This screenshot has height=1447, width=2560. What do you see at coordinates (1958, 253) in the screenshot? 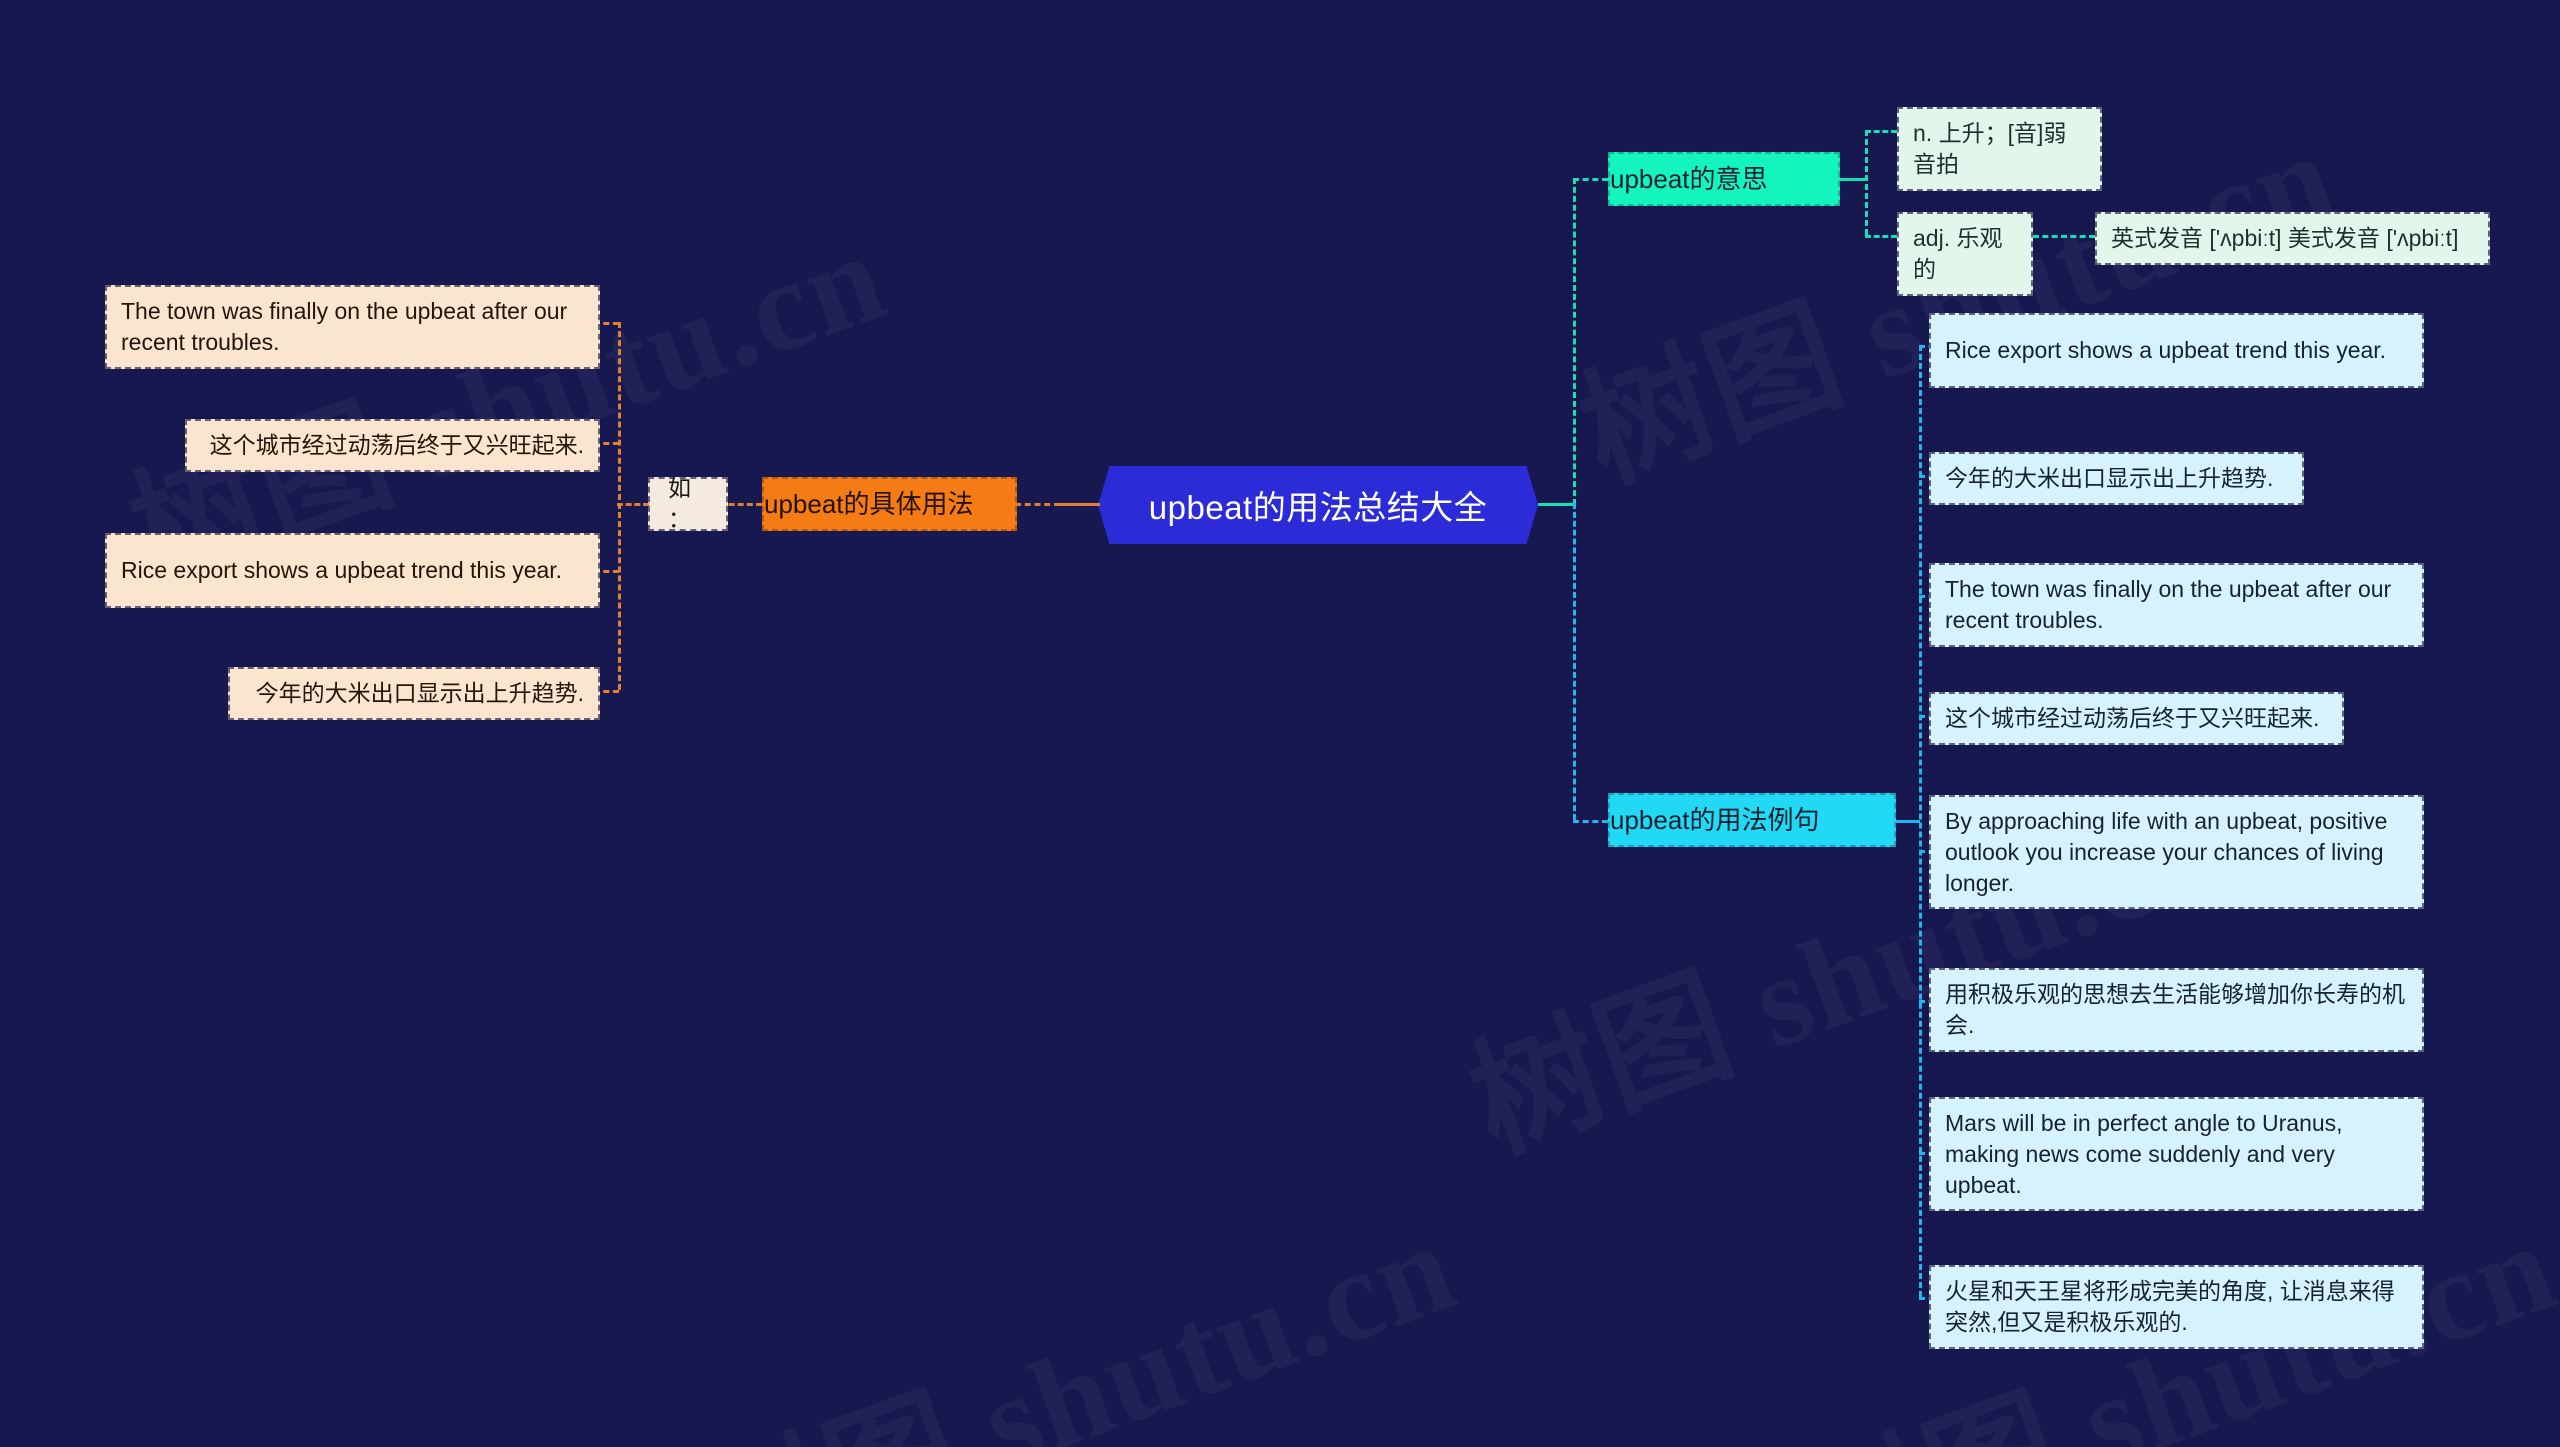
I see `leaf-meaning-1-label: adj. 乐观的` at bounding box center [1958, 253].